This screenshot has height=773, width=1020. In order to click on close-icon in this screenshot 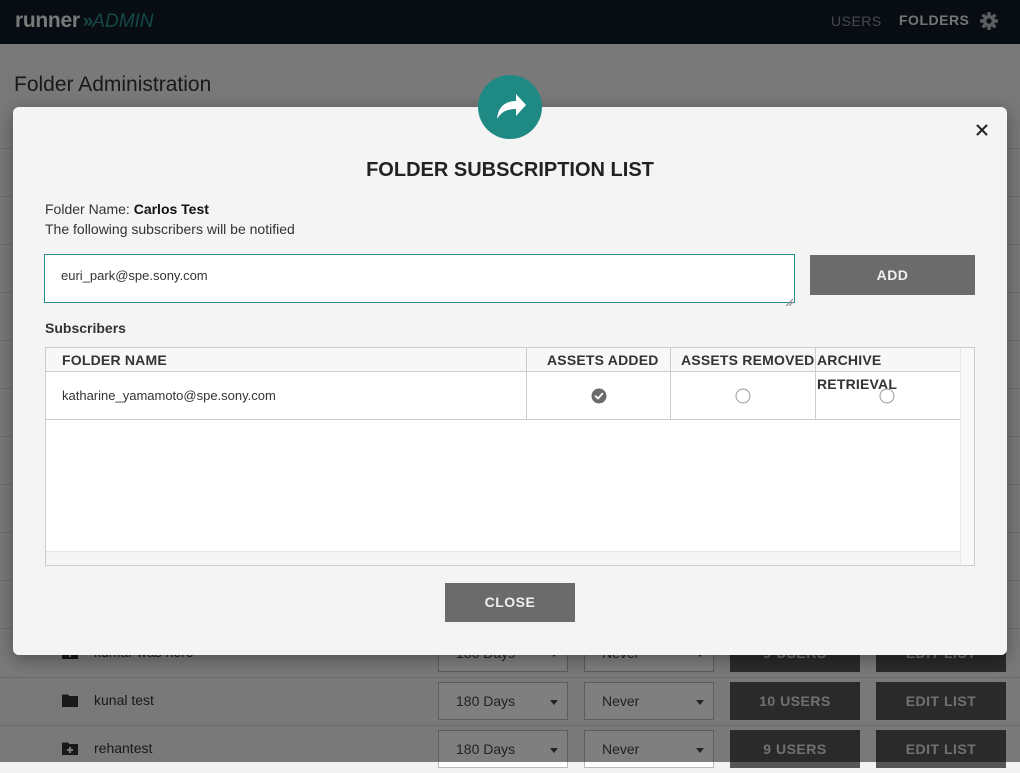, I will do `click(982, 130)`.